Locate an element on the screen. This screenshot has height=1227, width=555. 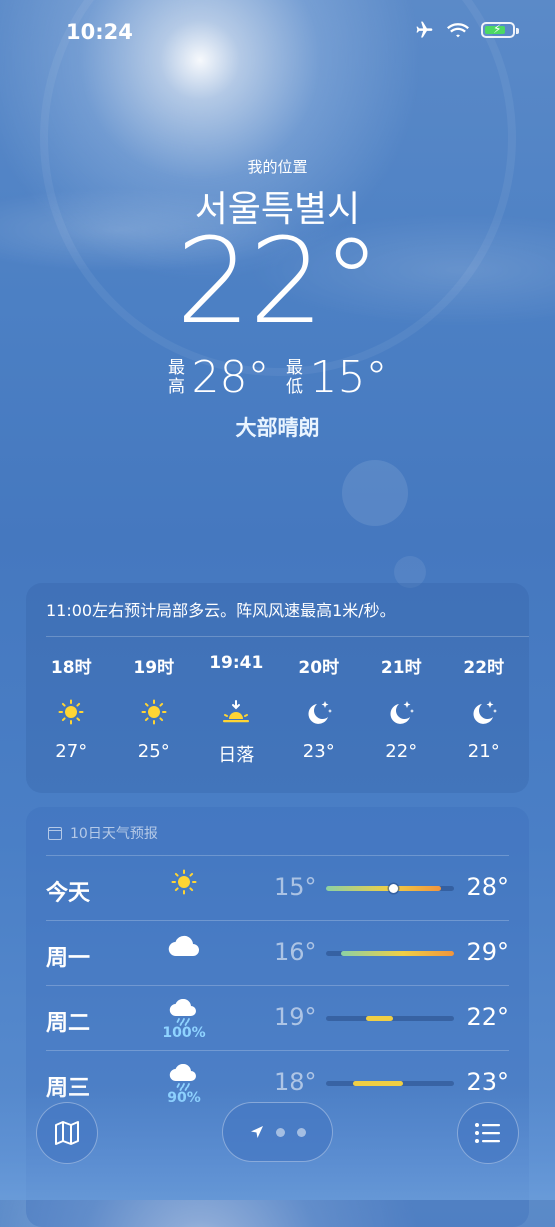
hourly-item: 19时 25° is located at coordinates (154, 710).